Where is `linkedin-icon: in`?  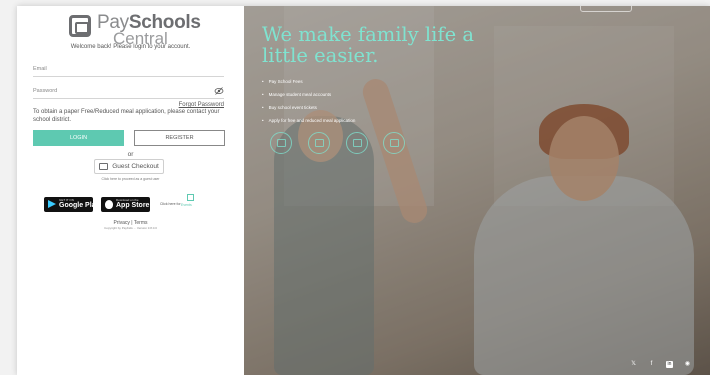
linkedin-icon: in is located at coordinates (669, 364).